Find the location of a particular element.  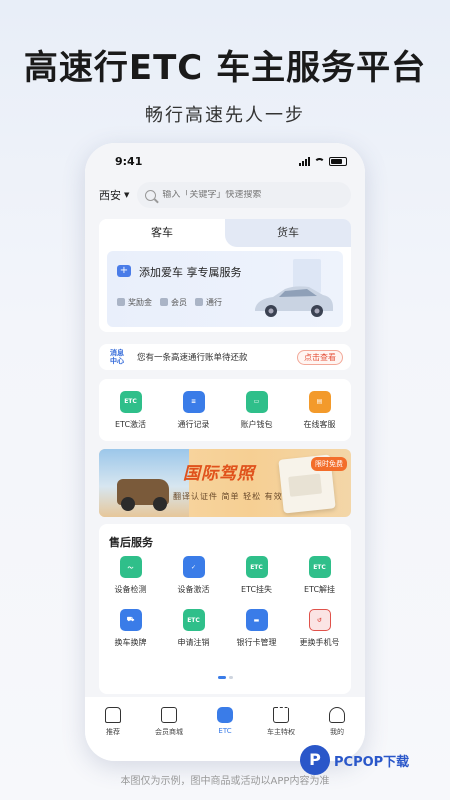

service-change-phone: ↺ 更换手机号 is located at coordinates (319, 628).